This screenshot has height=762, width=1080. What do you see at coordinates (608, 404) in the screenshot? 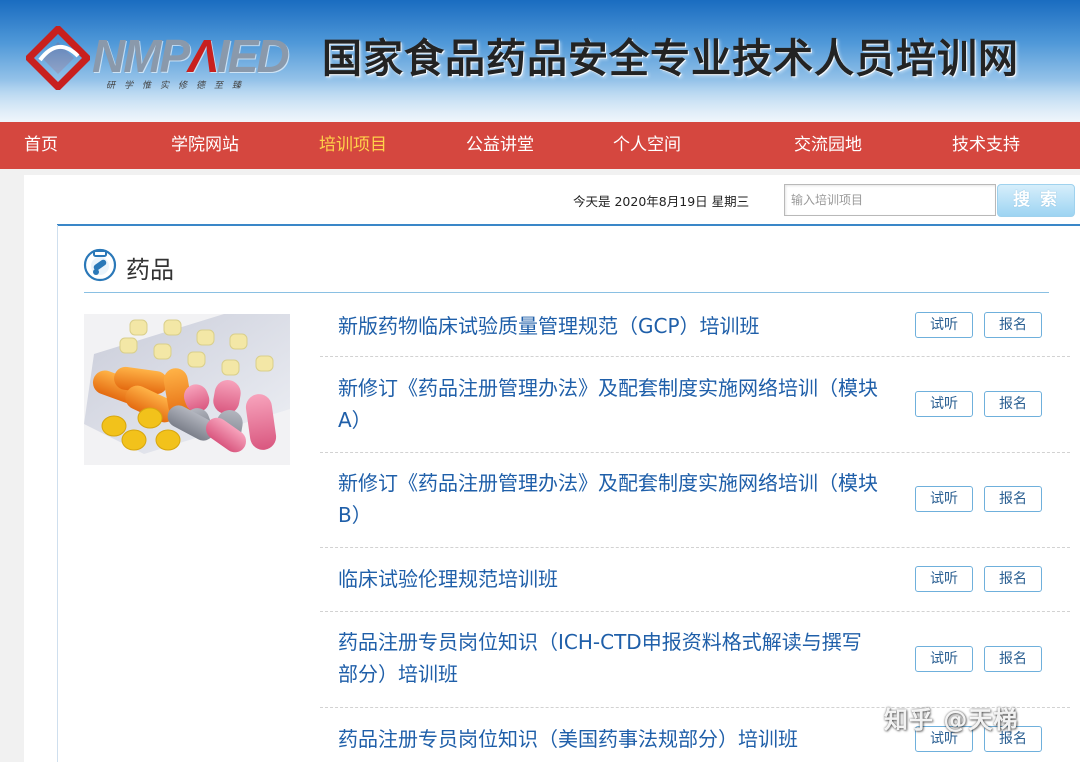
I see `course-title-link: 新修订《药品注册管理办法》及配套制度实施网络培训（模块A）` at bounding box center [608, 404].